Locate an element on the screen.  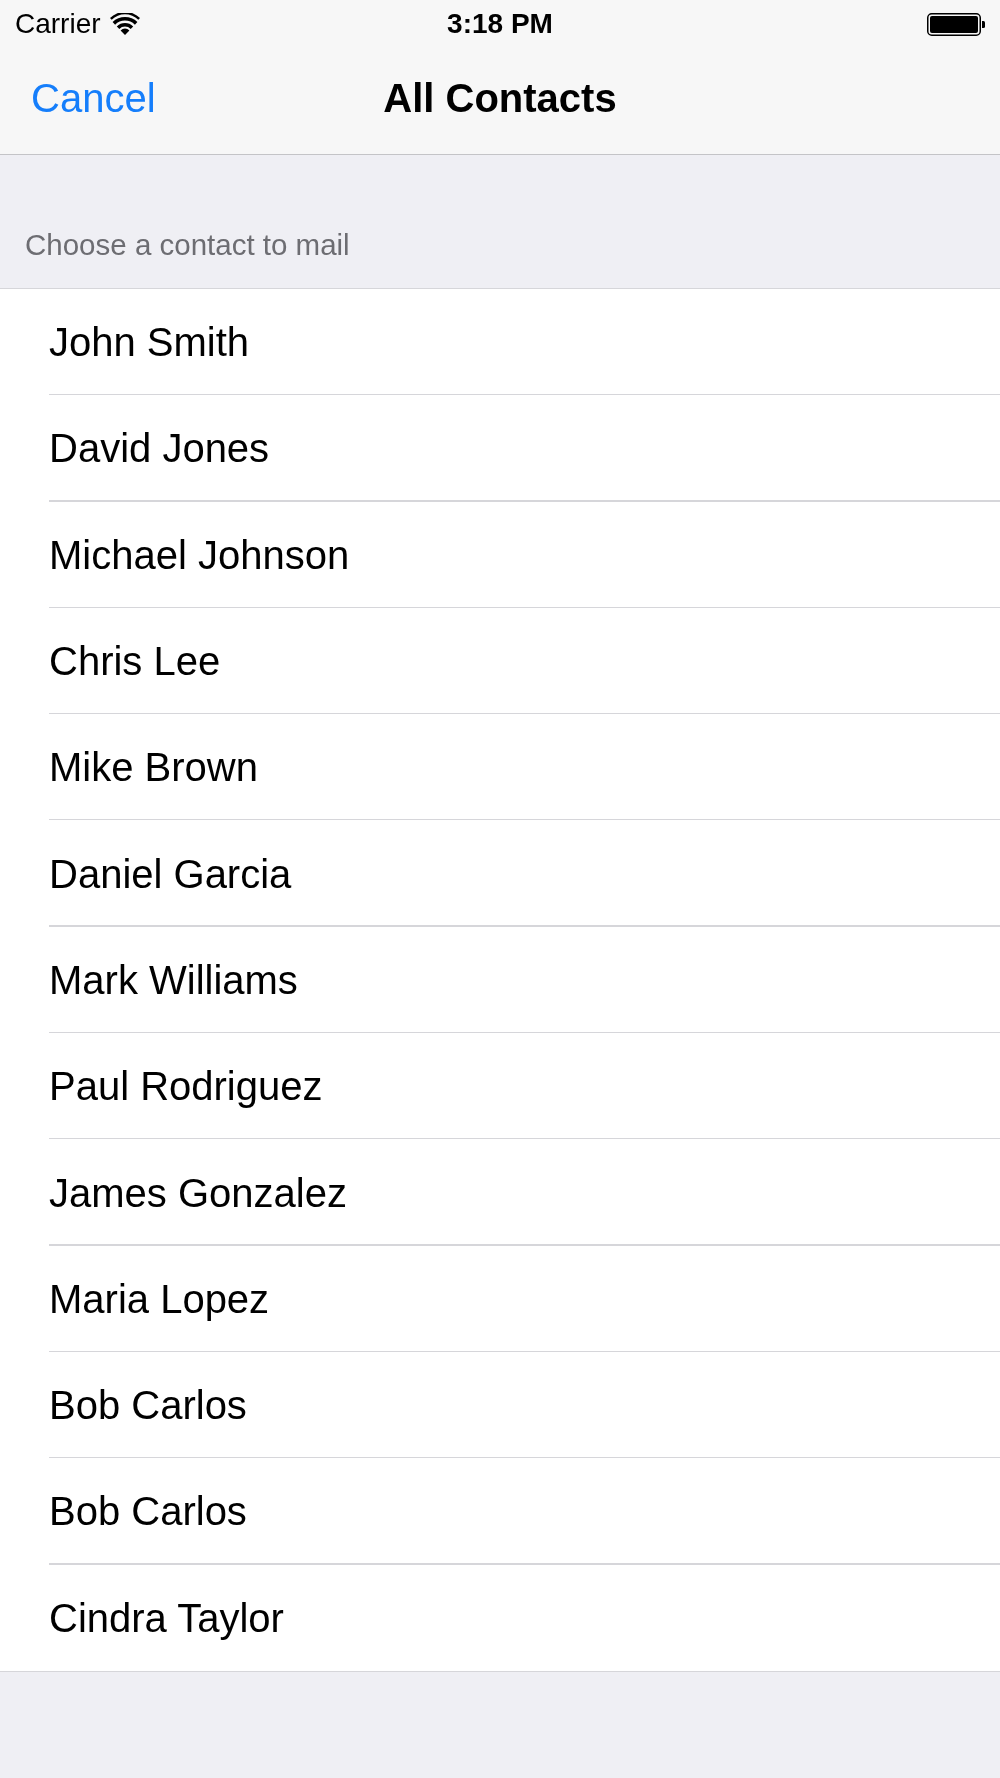
section-header: Choose a contact to mail is located at coordinates (187, 245).